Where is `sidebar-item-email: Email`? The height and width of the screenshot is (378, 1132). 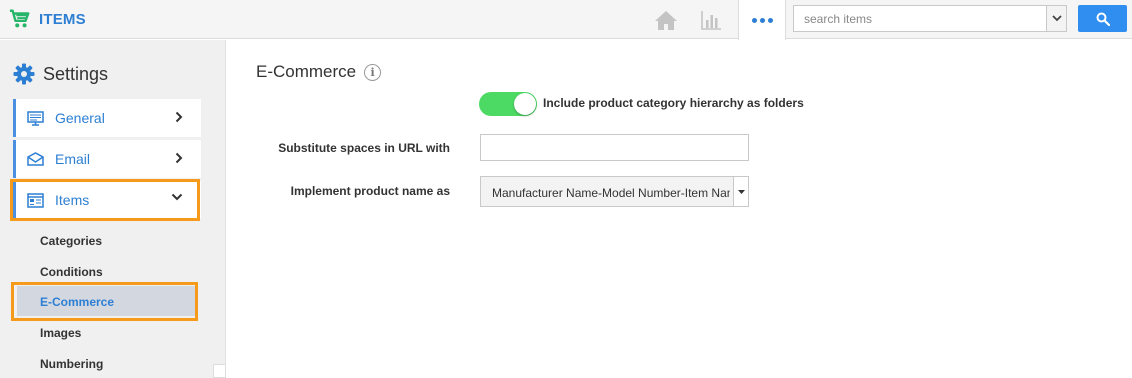 sidebar-item-email: Email is located at coordinates (107, 159).